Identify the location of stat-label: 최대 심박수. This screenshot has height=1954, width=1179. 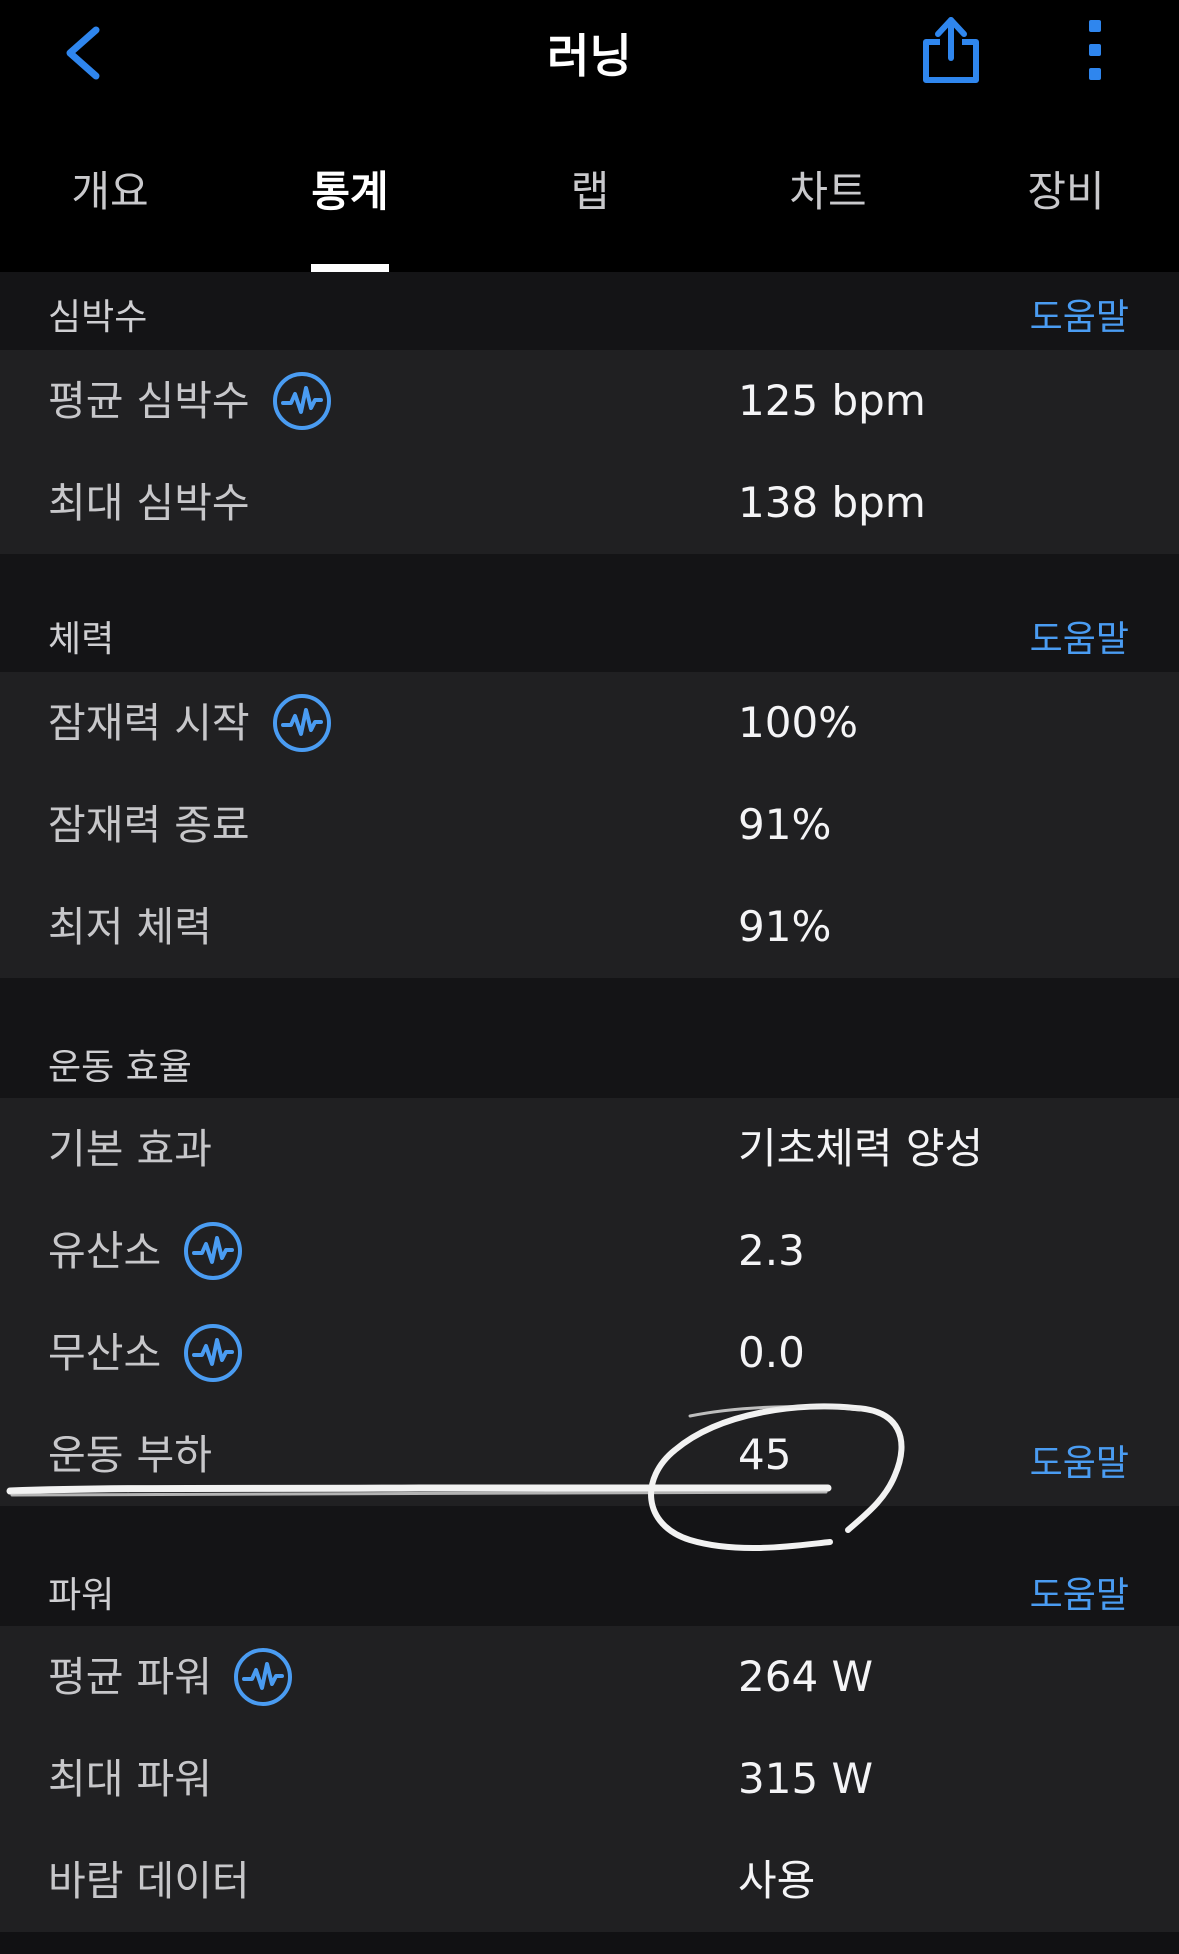
(149, 503).